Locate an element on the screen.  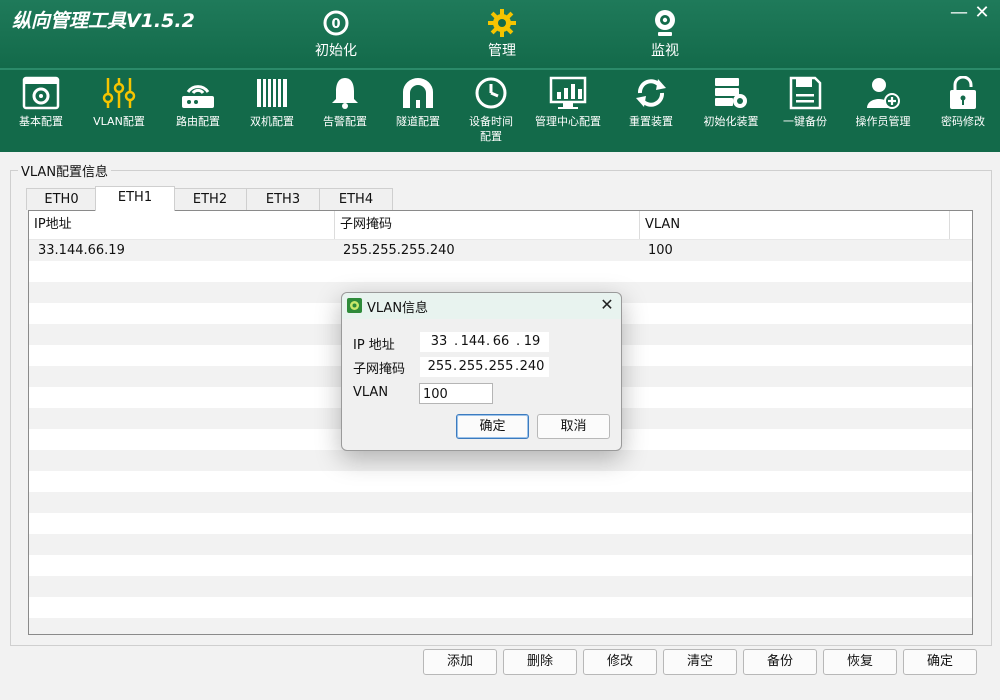
cell-ip: 33.144.66.19 is located at coordinates (81, 250).